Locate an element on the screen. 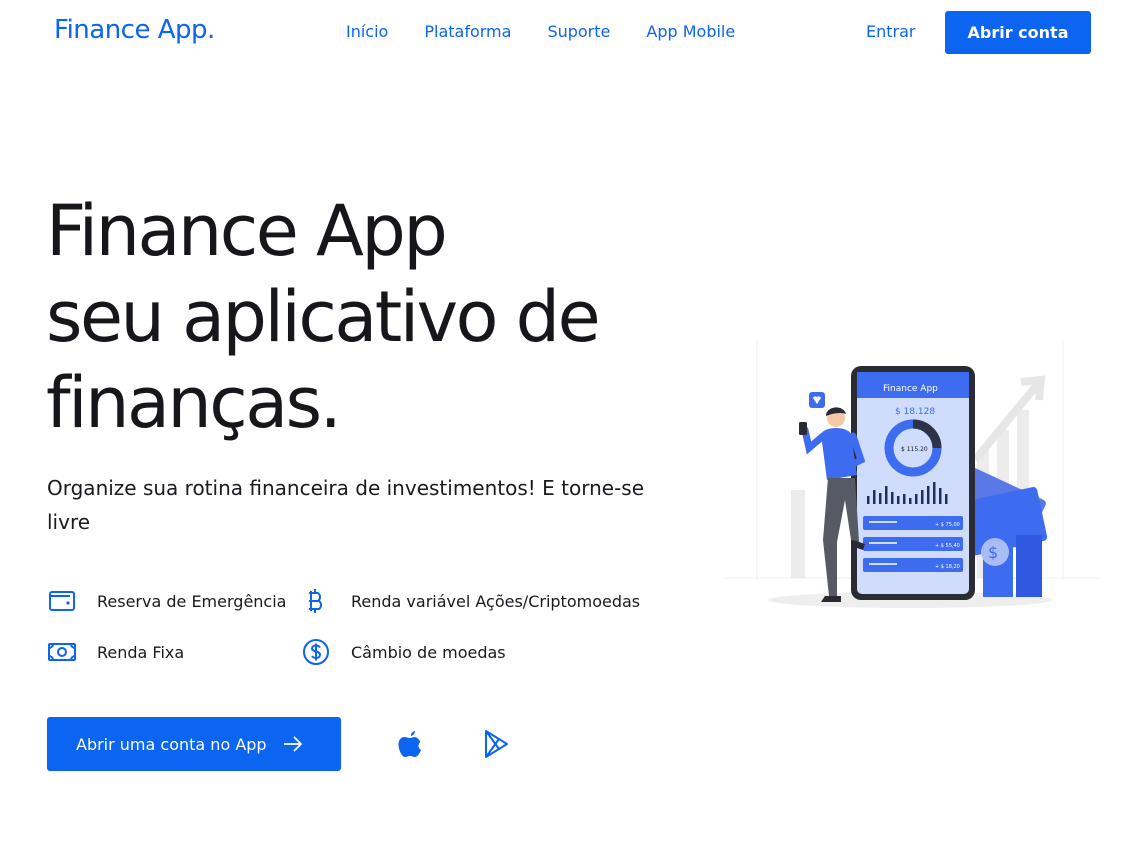 The image size is (1143, 868). bitcoin-icon is located at coordinates (316, 601).